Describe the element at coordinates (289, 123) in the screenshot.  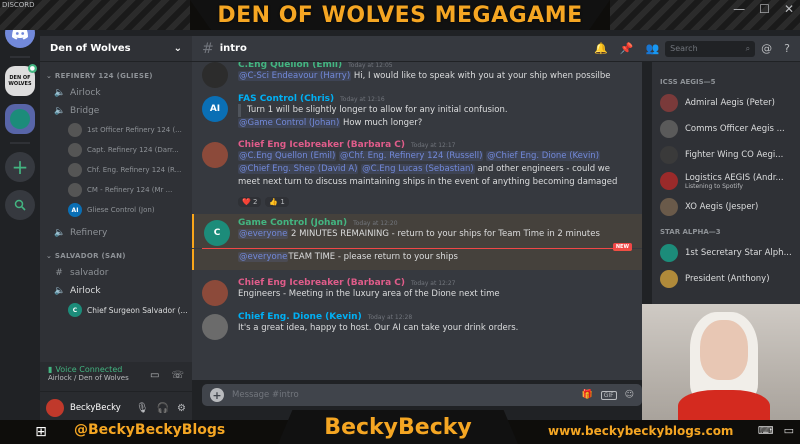
I see `mention: @Game Control (Johan)` at that location.